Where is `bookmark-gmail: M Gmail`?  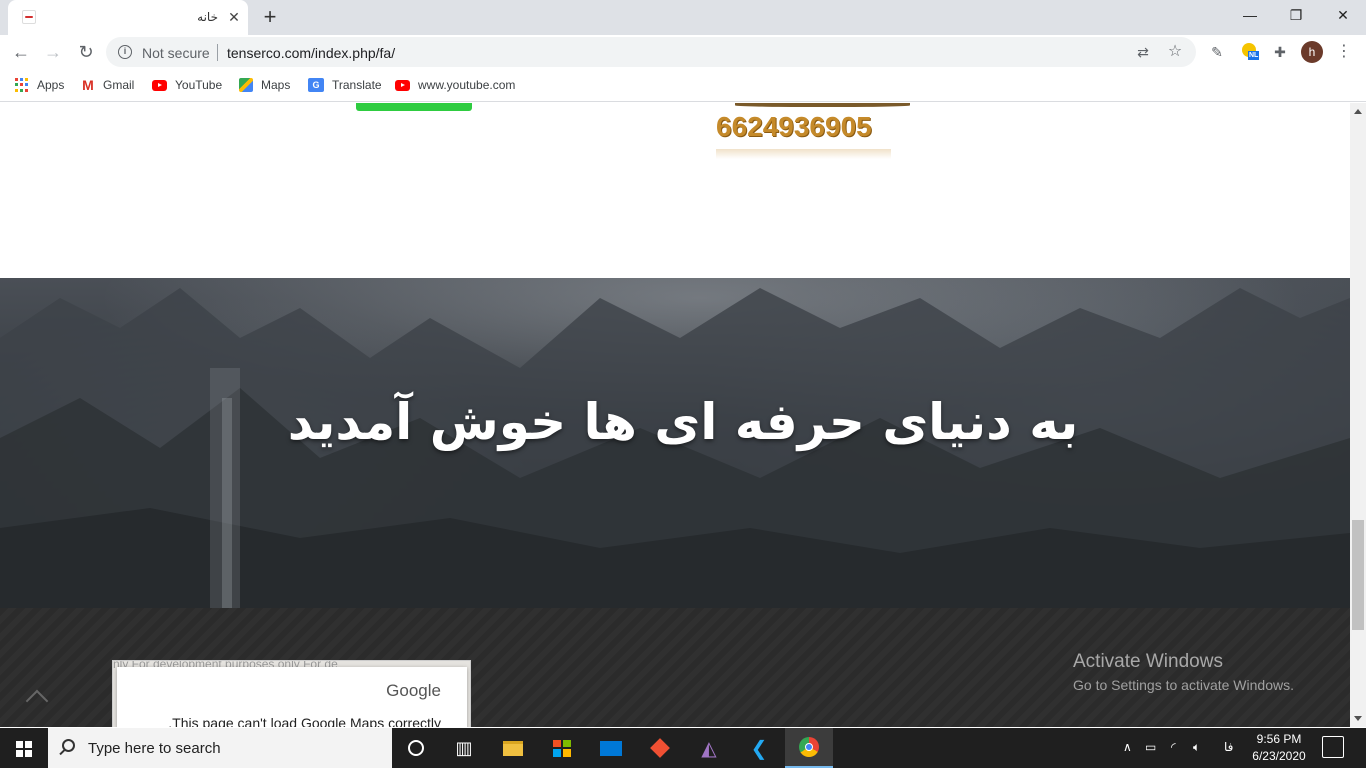
bookmark-gmail: M Gmail is located at coordinates (107, 85).